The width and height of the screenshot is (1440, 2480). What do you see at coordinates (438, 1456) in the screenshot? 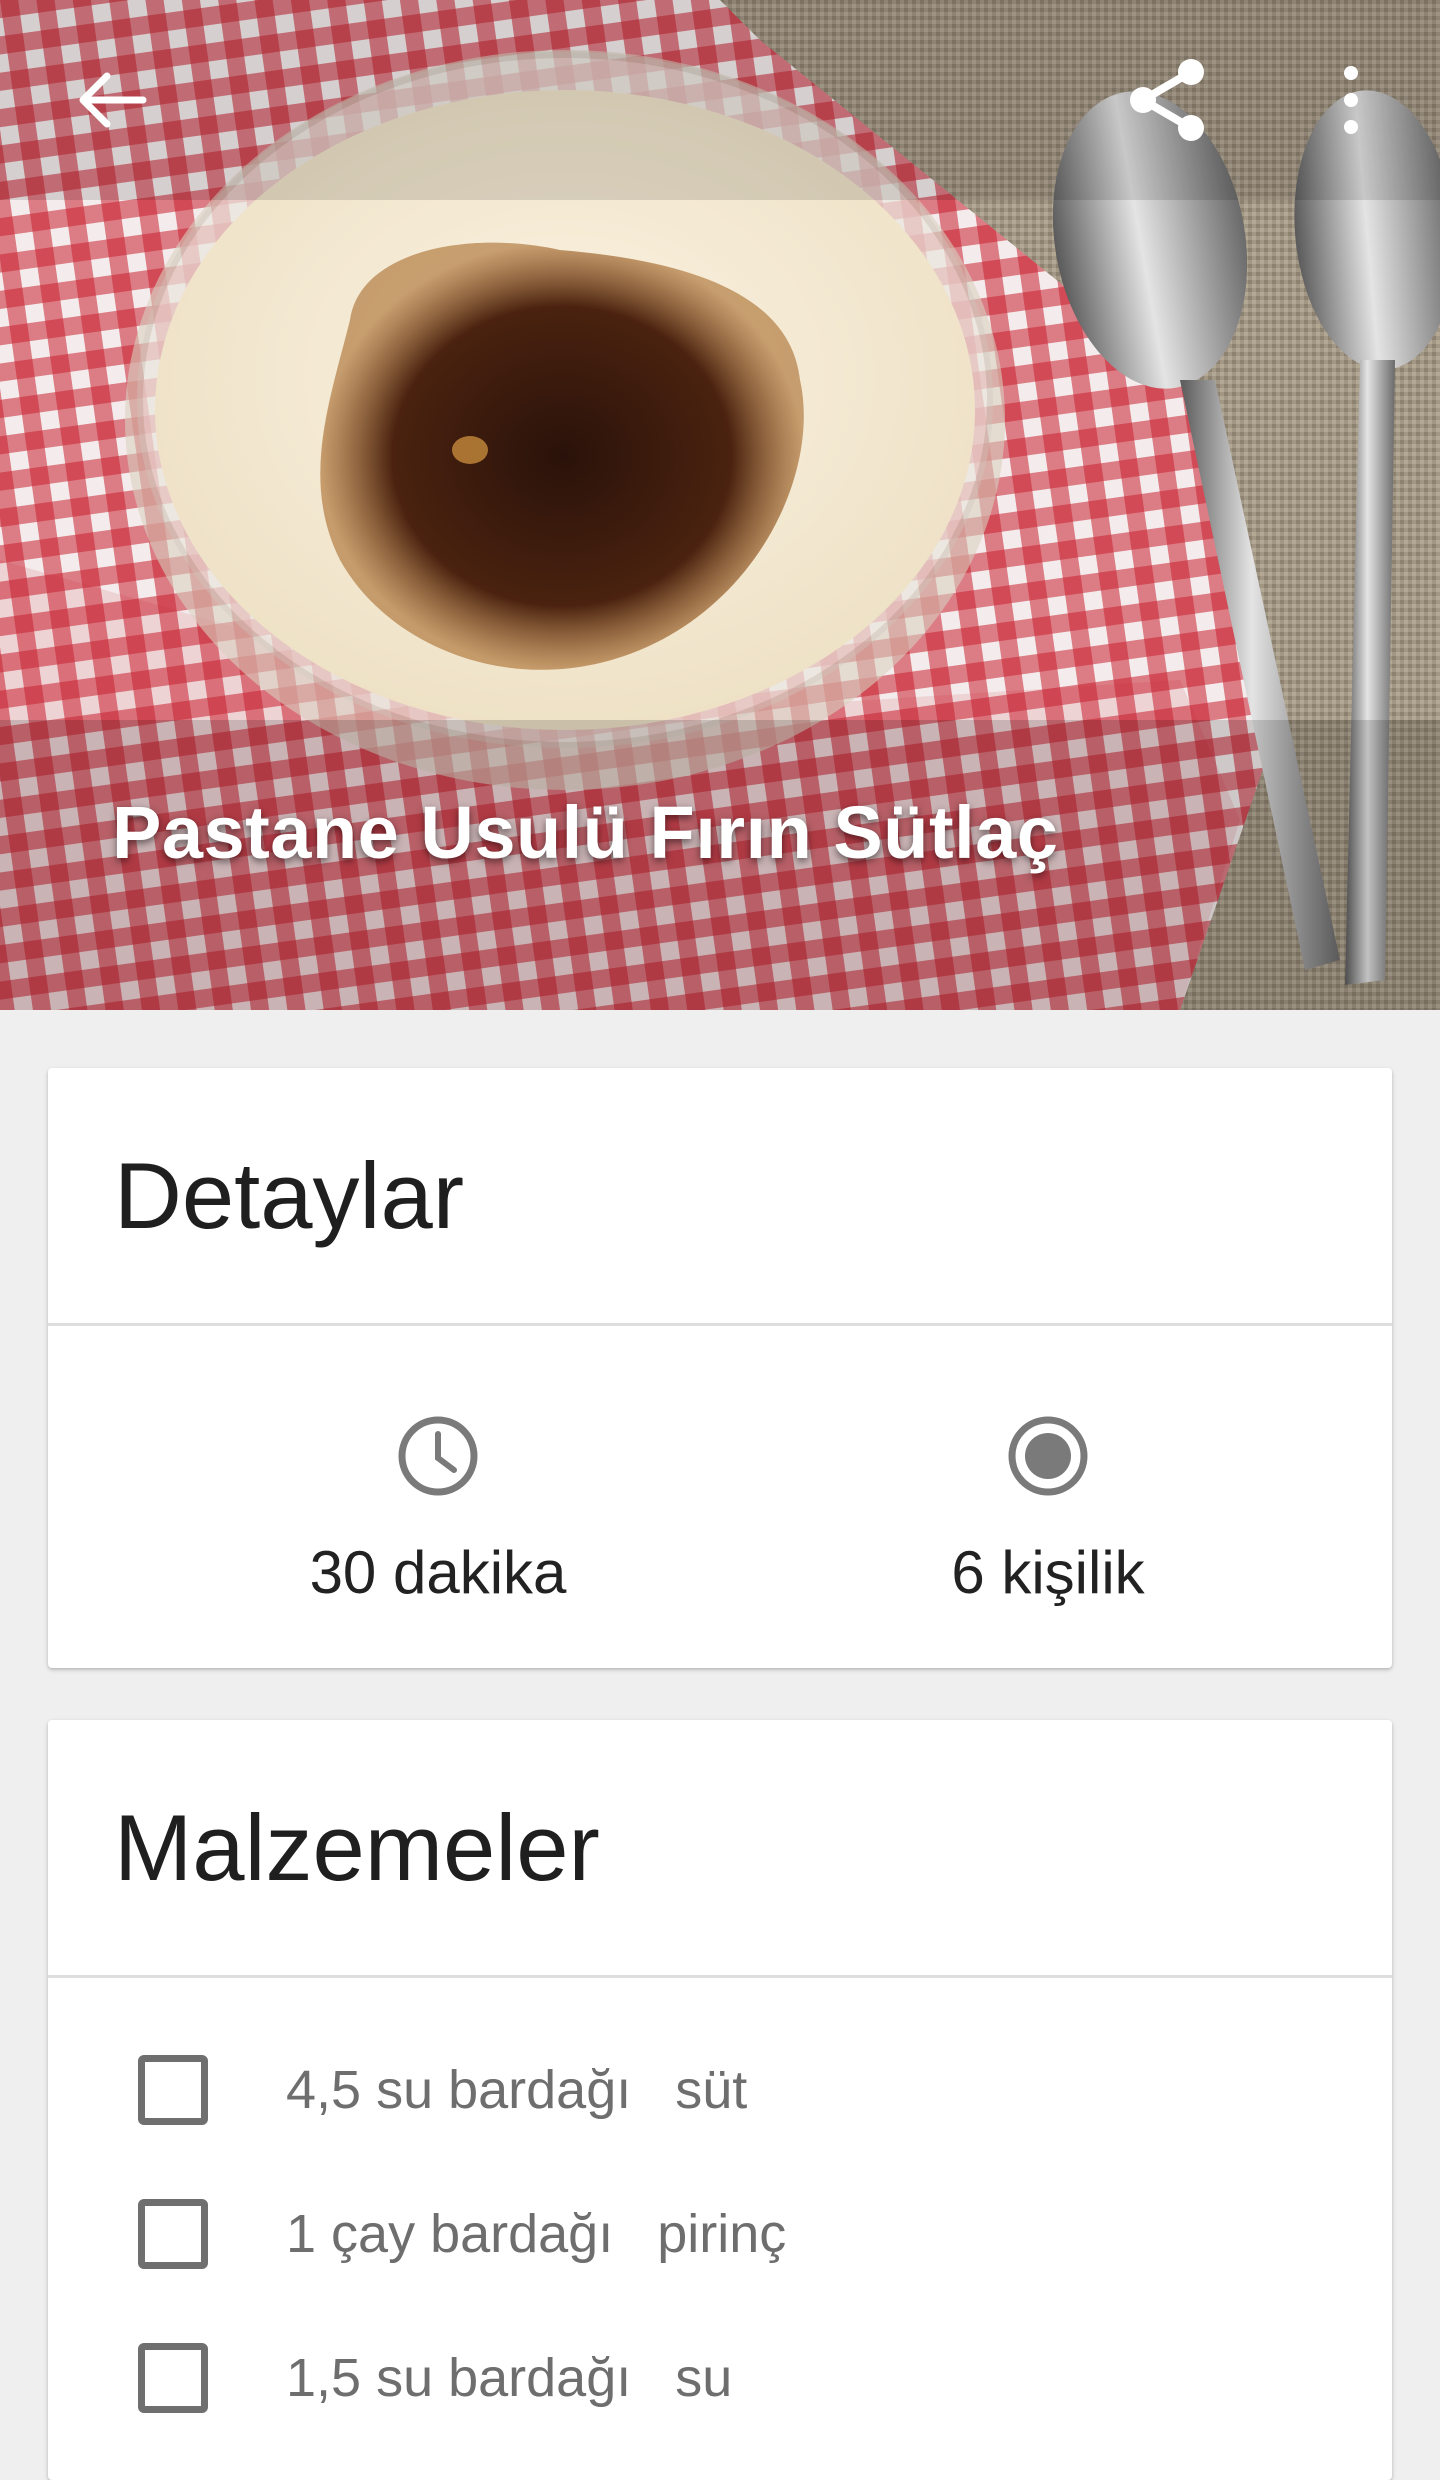
I see `clock-icon` at bounding box center [438, 1456].